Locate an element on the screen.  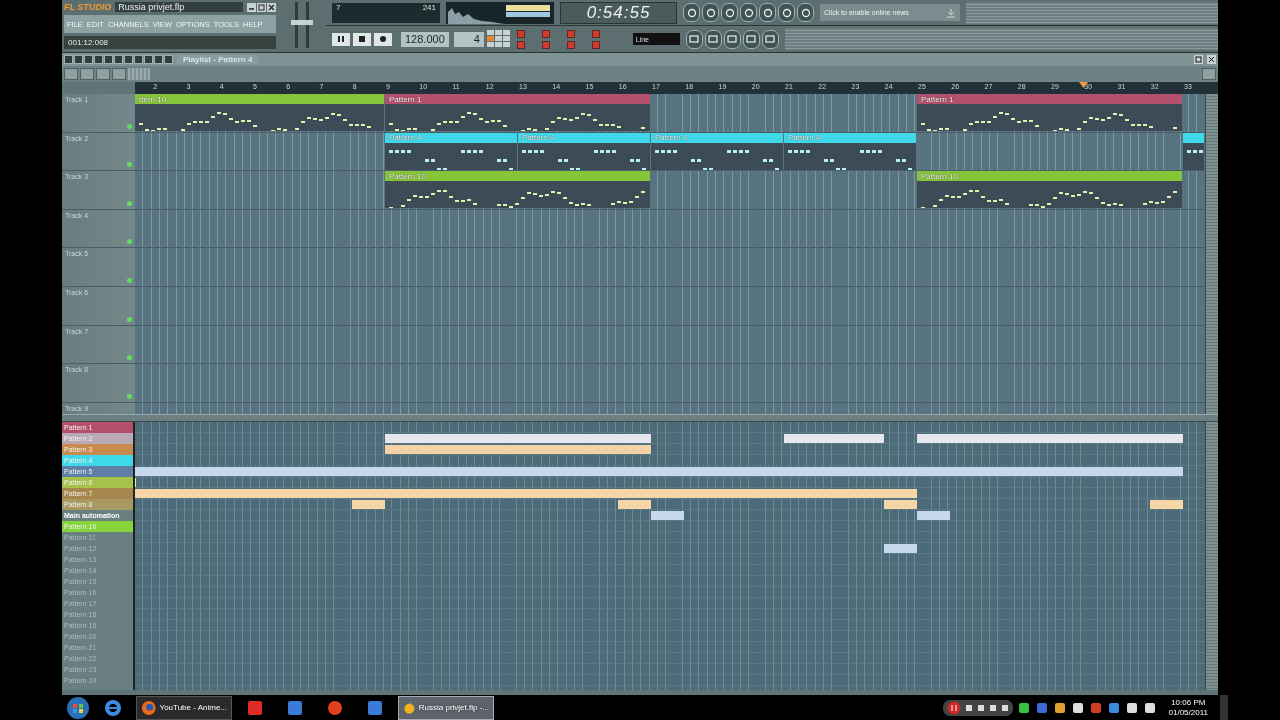
pause-icon is located at coordinates (341, 39).